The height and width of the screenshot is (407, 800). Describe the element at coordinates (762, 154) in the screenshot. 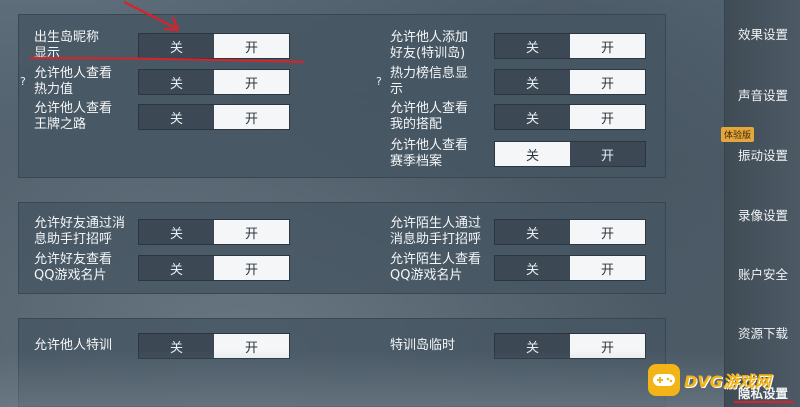

I see `sidebar-item-vibration: 振动设置` at that location.